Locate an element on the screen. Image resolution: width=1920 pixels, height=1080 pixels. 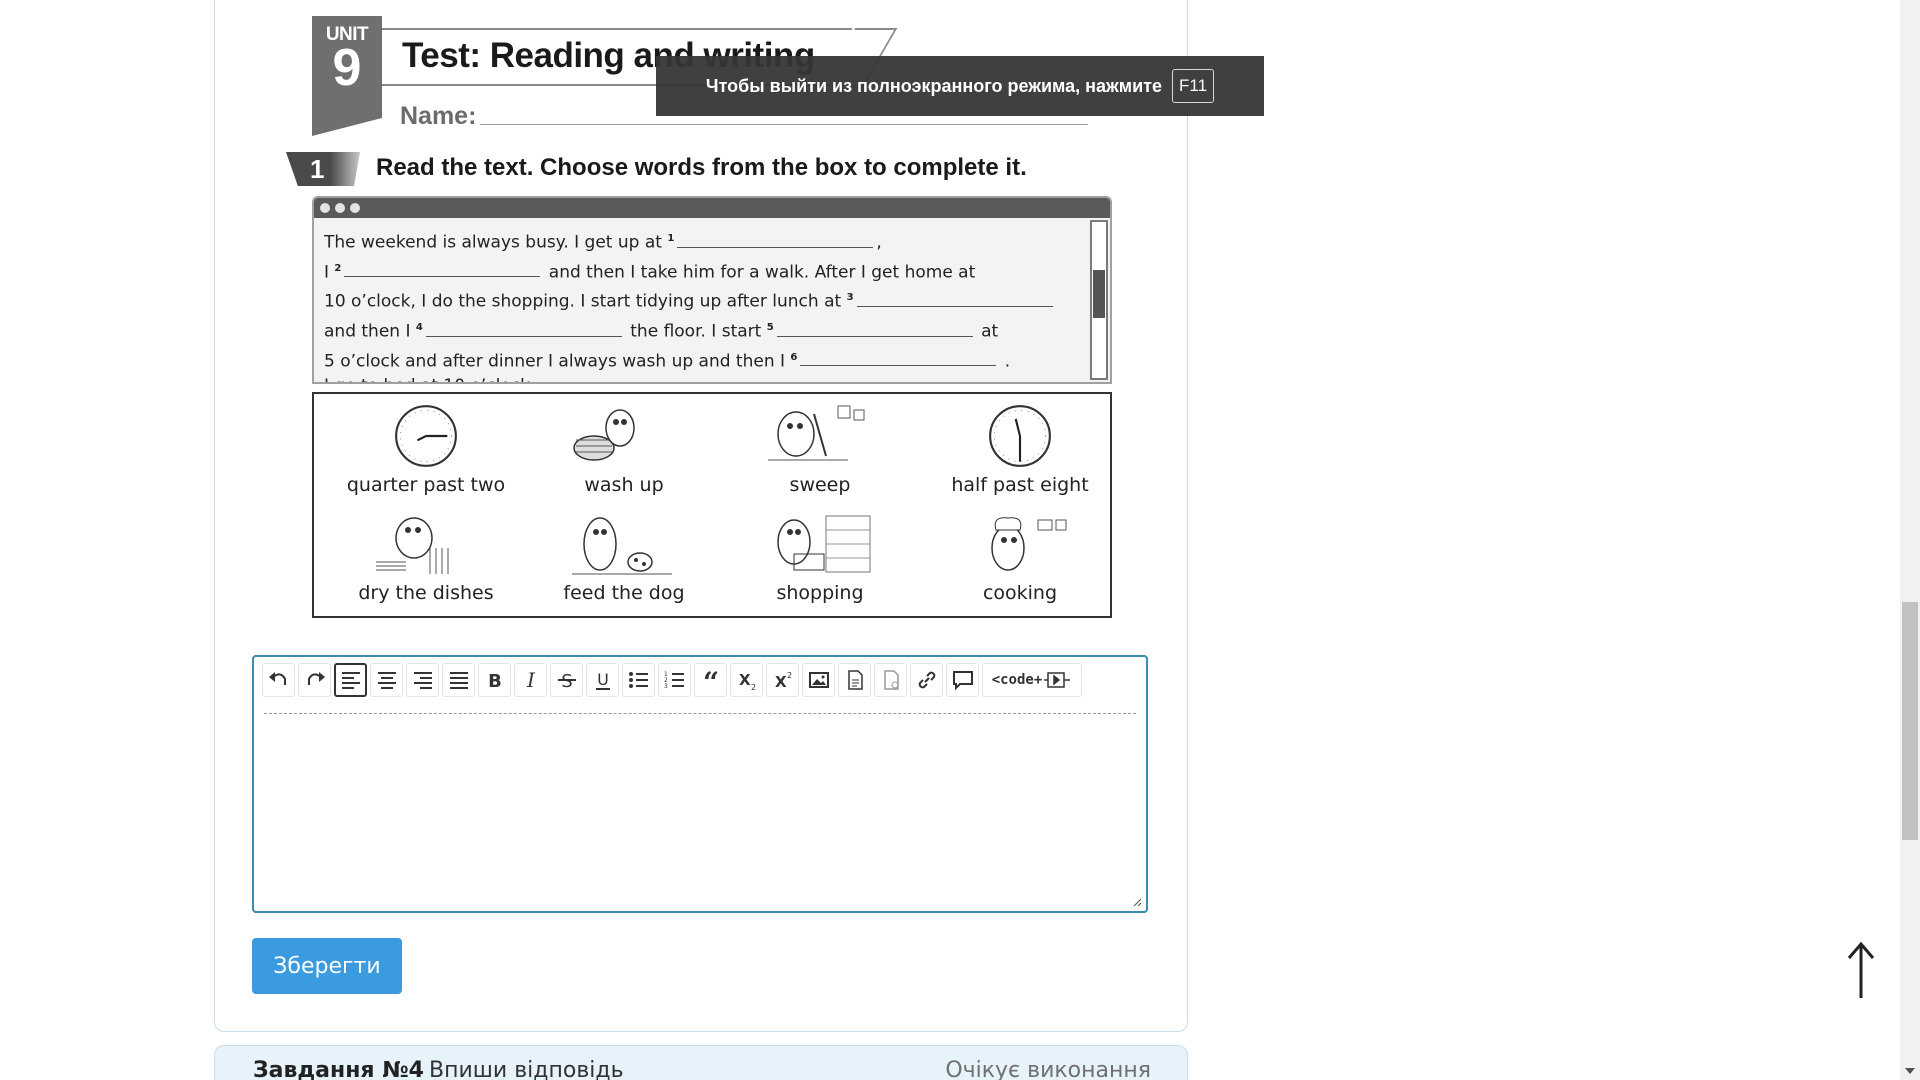
numbered-list-icon: 123 is located at coordinates (674, 680).